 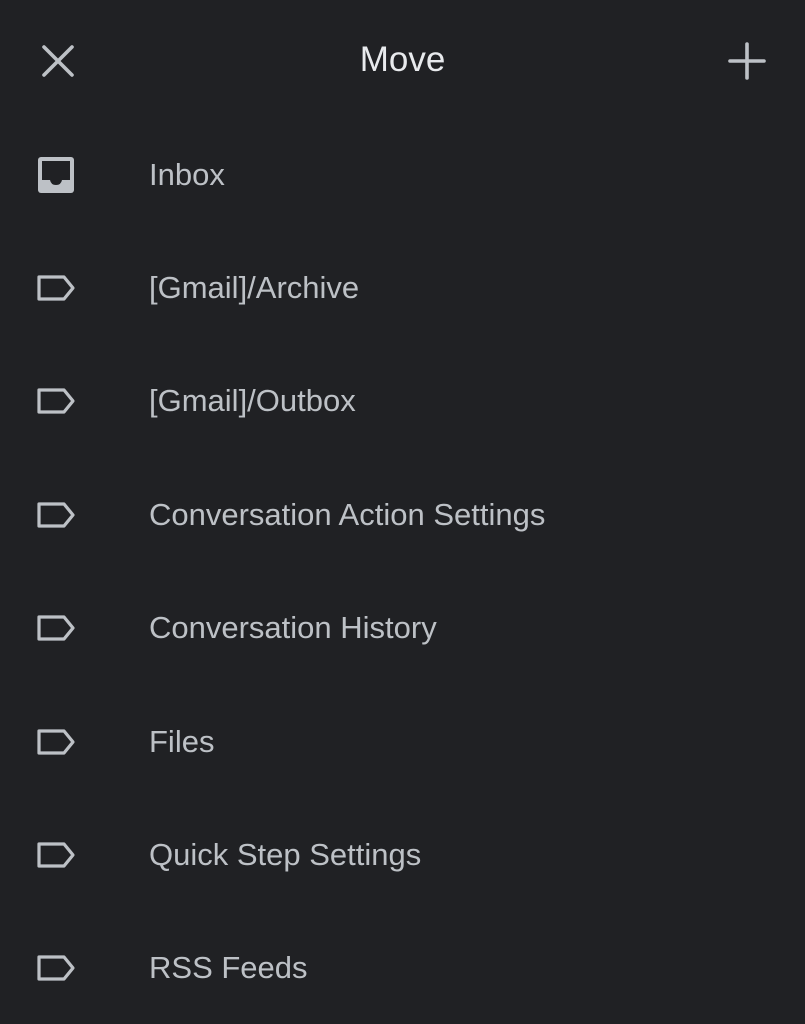 I want to click on add-folder-button, so click(x=747, y=61).